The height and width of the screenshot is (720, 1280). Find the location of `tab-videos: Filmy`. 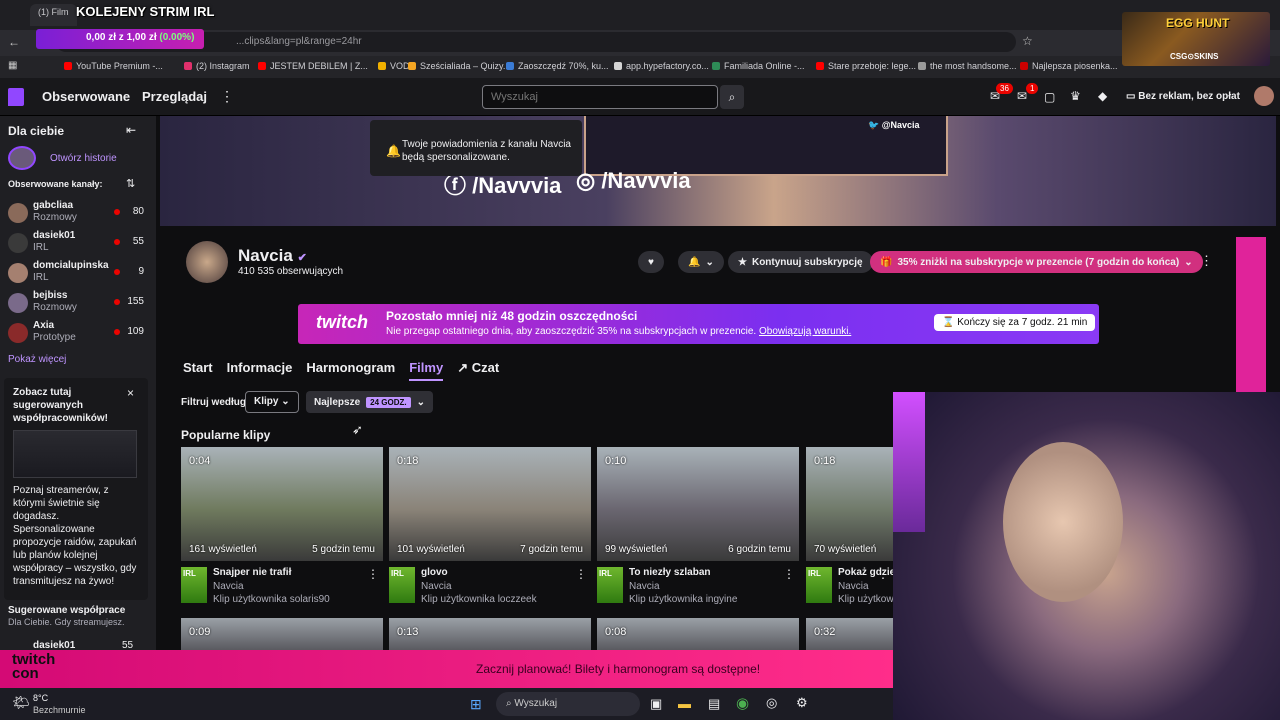

tab-videos: Filmy is located at coordinates (426, 370).